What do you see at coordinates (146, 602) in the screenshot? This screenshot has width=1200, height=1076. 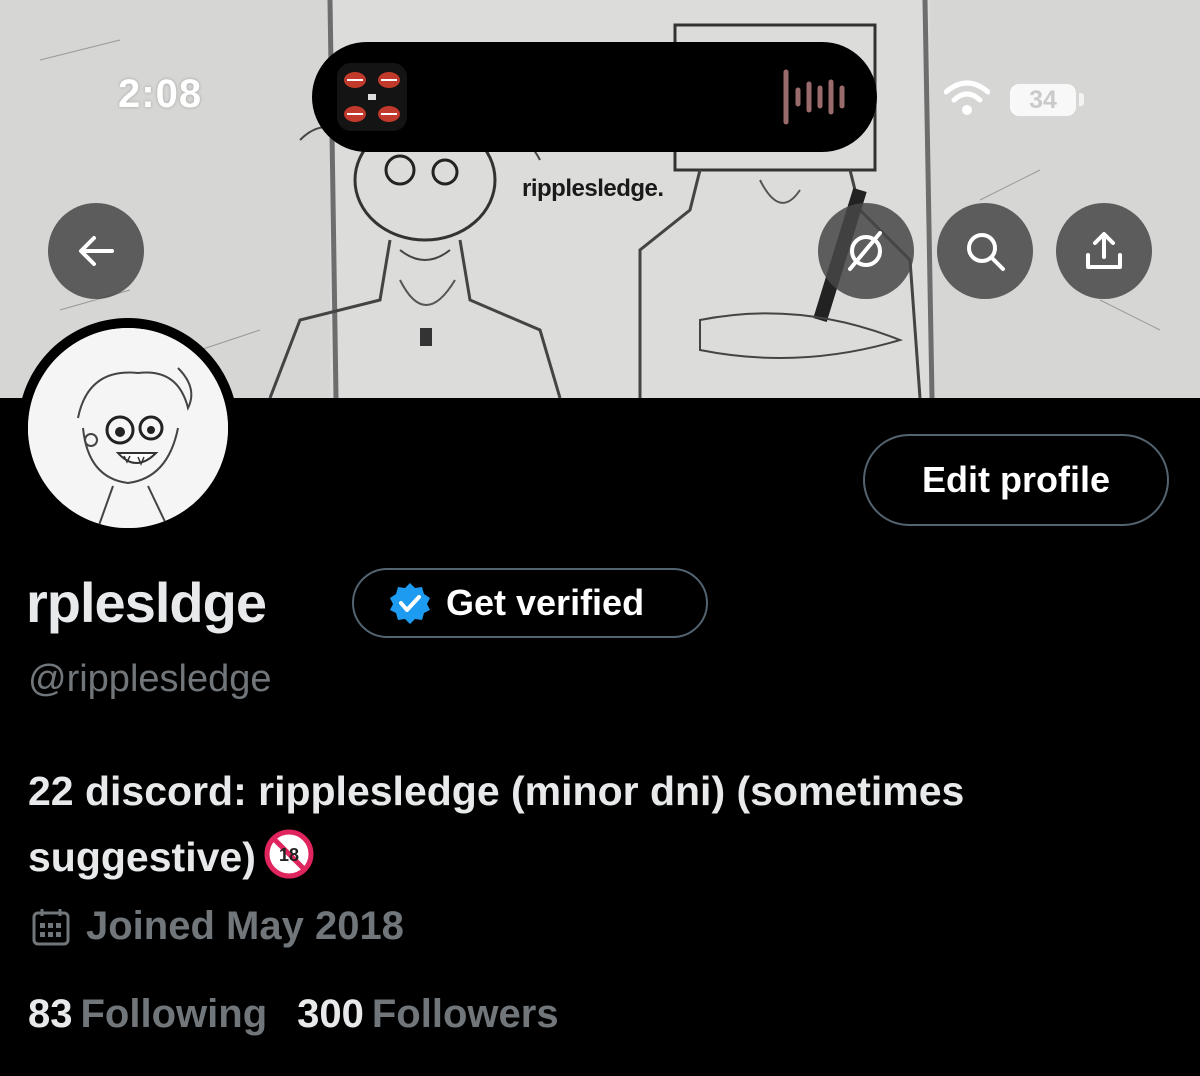 I see `profile-display-name: rplesldge` at bounding box center [146, 602].